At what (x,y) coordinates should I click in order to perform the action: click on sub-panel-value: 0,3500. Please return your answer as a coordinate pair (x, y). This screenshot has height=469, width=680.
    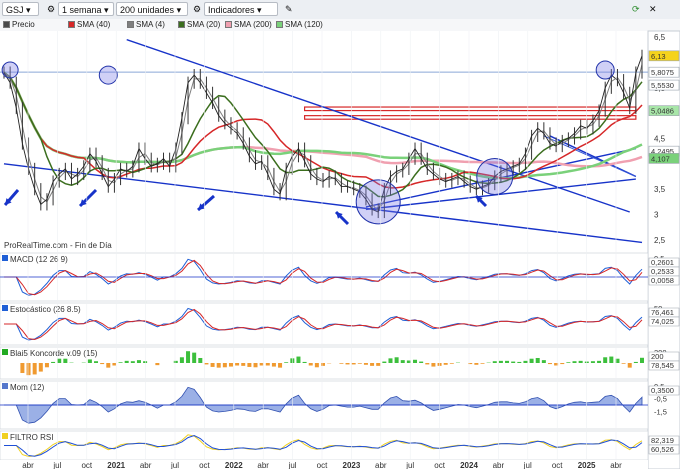
    Looking at the image, I should click on (662, 390).